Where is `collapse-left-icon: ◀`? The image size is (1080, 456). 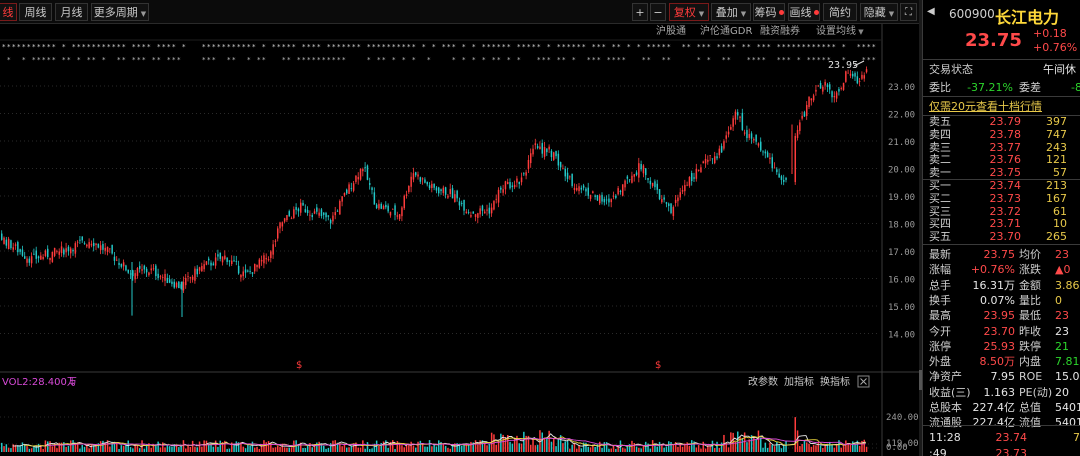 collapse-left-icon: ◀ is located at coordinates (931, 11).